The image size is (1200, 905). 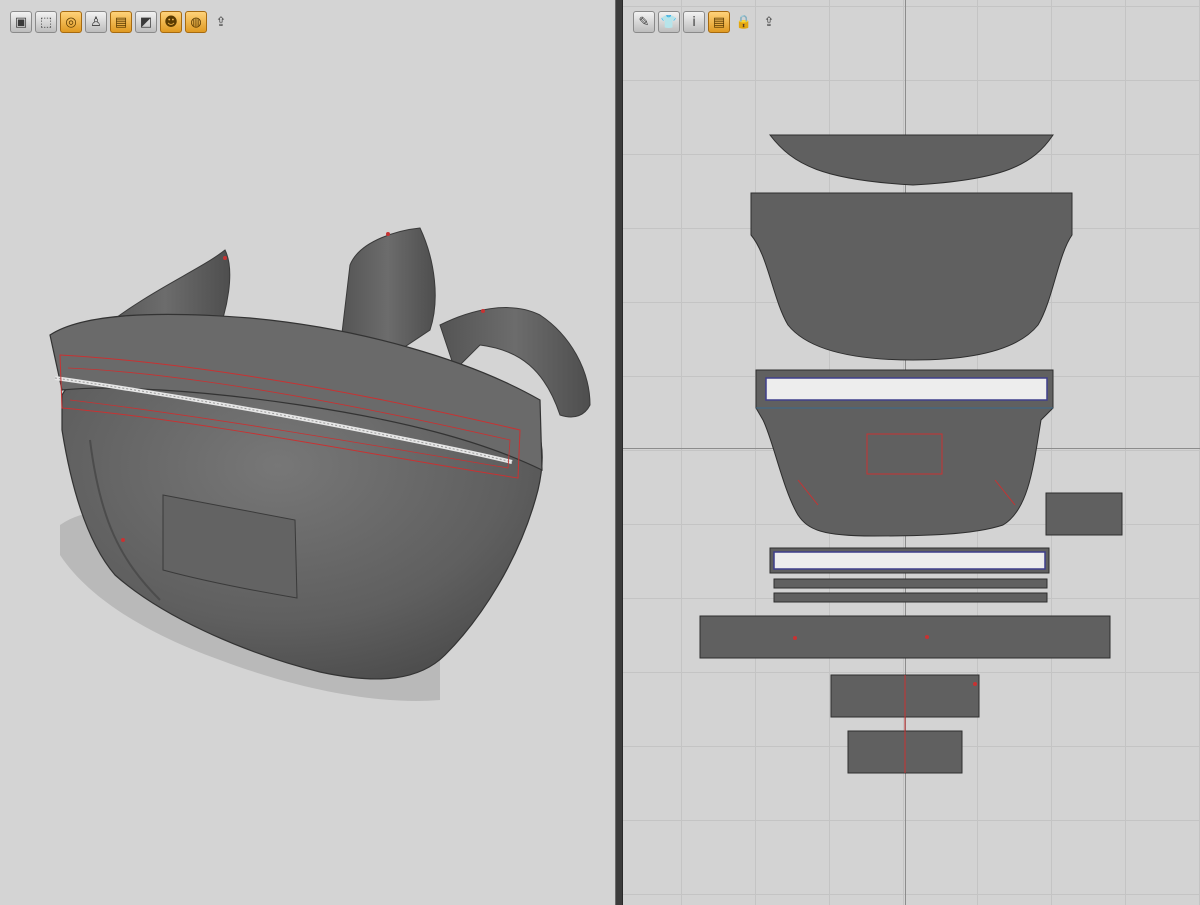 What do you see at coordinates (905, 637) in the screenshot?
I see `pattern-piece-gusset` at bounding box center [905, 637].